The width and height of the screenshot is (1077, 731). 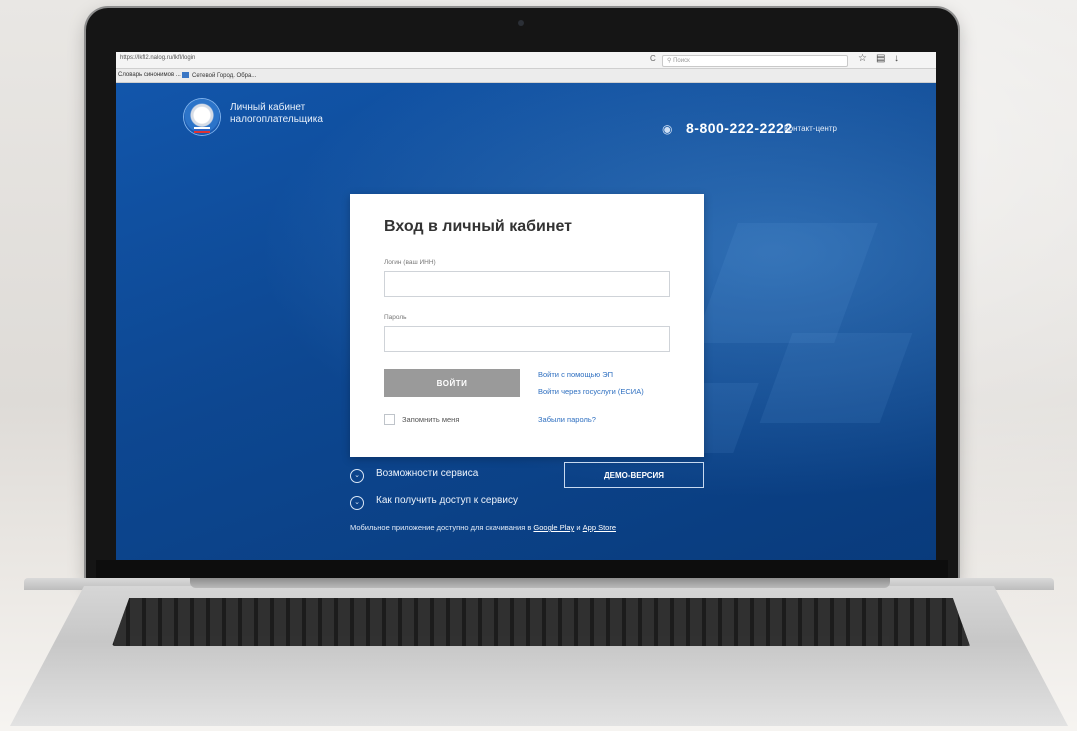 I want to click on login-input, so click(x=527, y=284).